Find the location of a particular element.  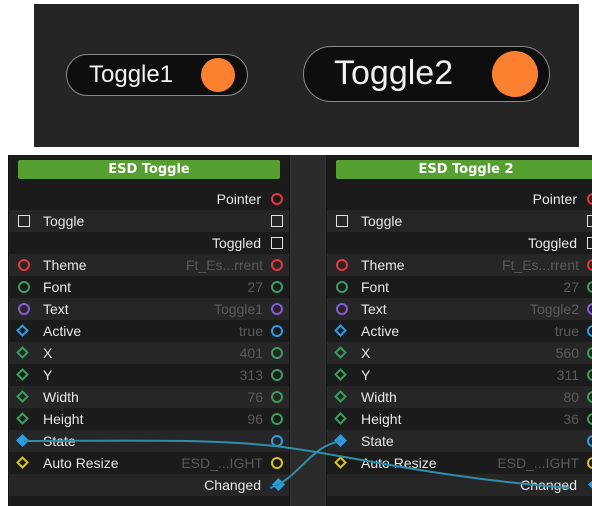

node-row: Width 80 is located at coordinates (459, 397).